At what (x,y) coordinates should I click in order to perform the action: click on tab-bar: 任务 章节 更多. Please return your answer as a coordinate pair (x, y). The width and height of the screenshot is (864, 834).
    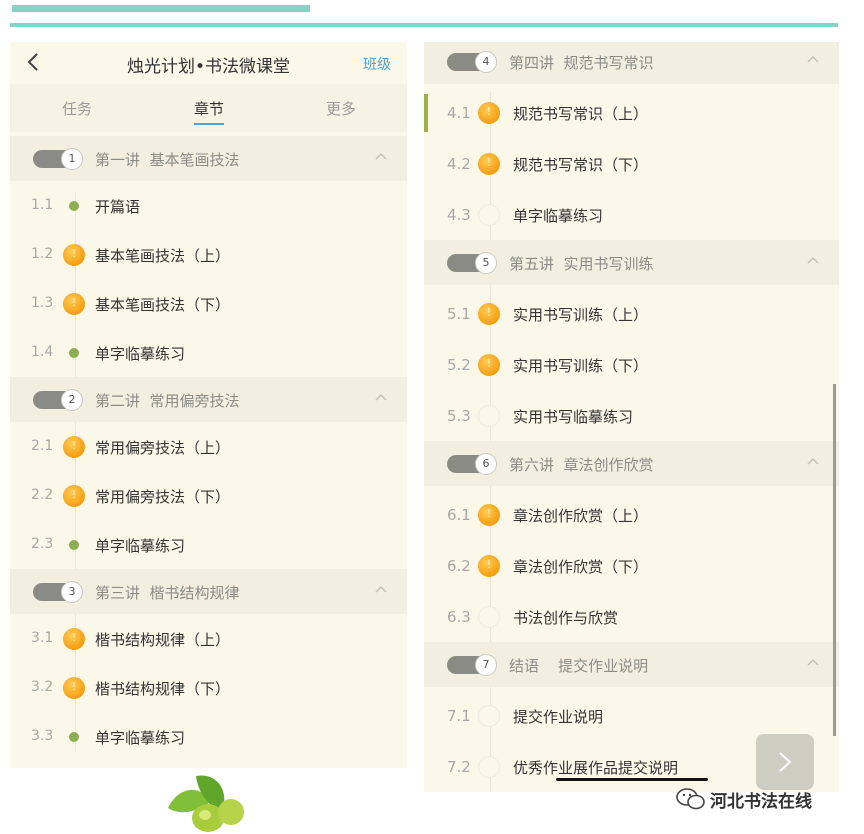
    Looking at the image, I should click on (208, 108).